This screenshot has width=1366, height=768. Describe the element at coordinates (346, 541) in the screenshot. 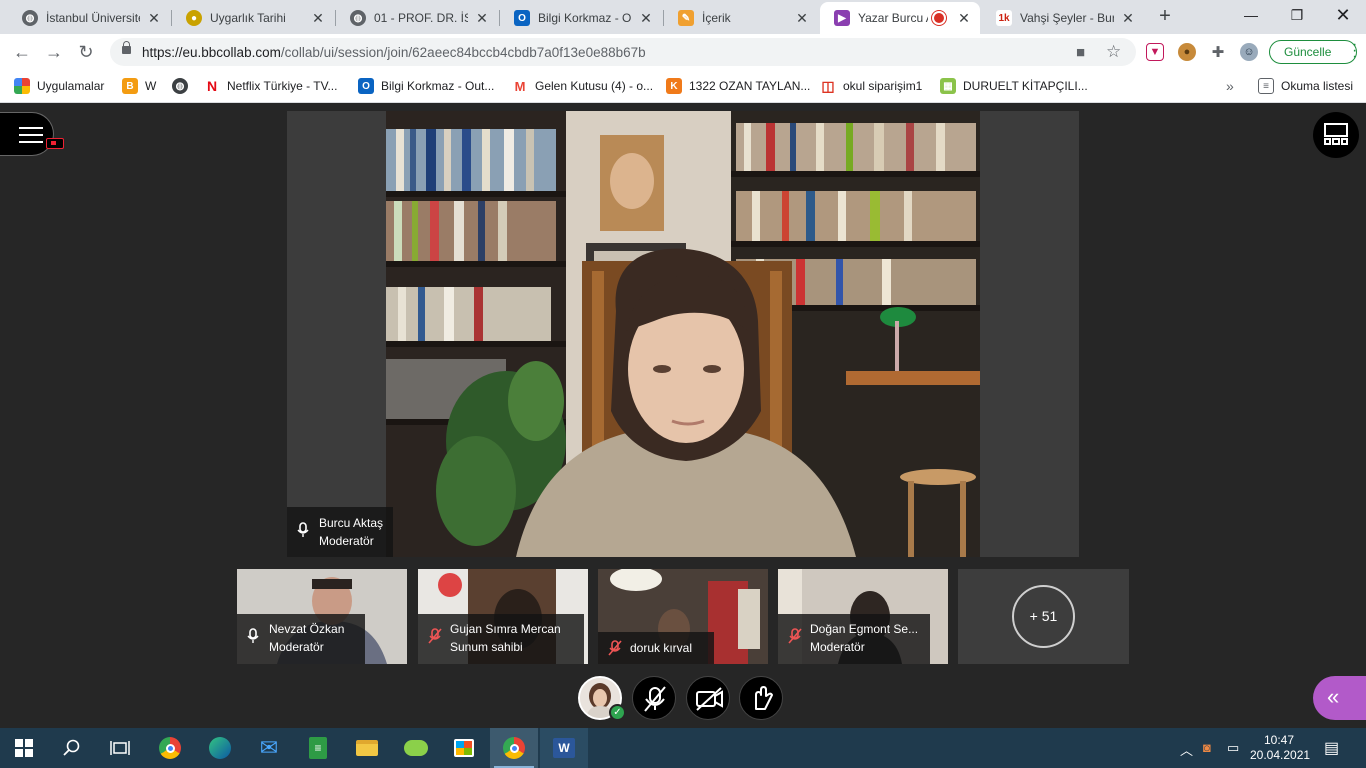

I see `speaker-role: Moderatör` at that location.